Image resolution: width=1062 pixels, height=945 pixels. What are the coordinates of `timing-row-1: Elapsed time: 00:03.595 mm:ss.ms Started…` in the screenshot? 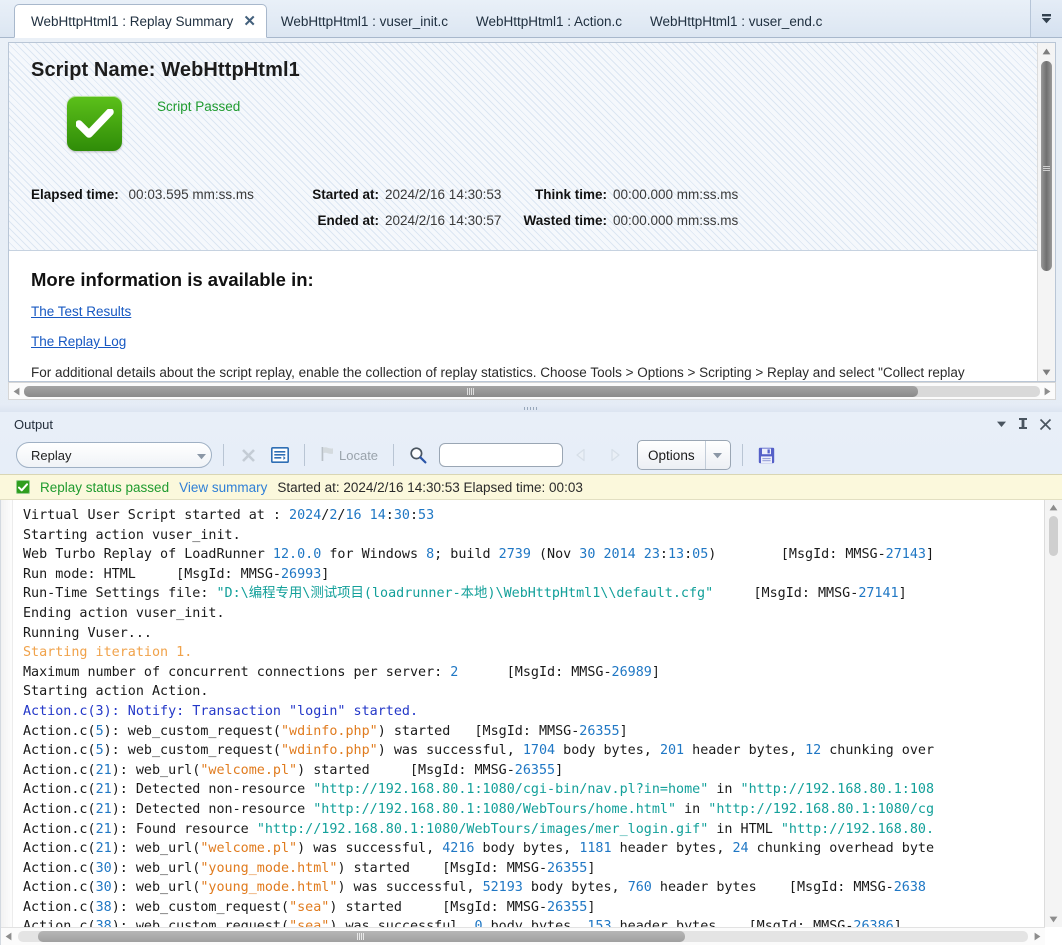 It's located at (538, 195).